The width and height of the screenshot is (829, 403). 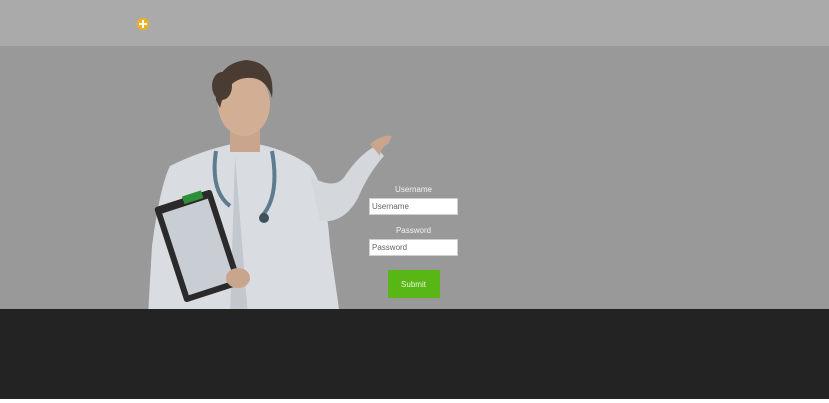 I want to click on username-input, so click(x=413, y=206).